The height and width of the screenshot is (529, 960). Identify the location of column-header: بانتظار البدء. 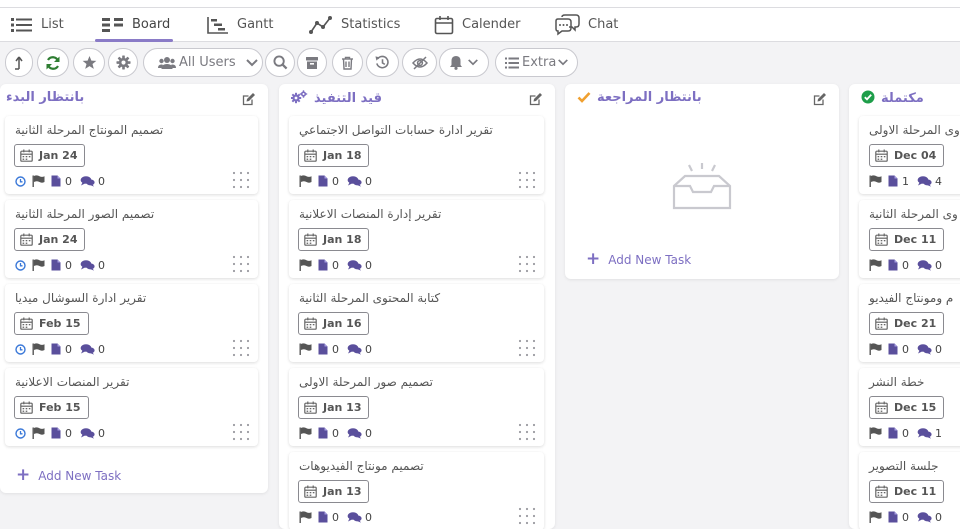
(45, 97).